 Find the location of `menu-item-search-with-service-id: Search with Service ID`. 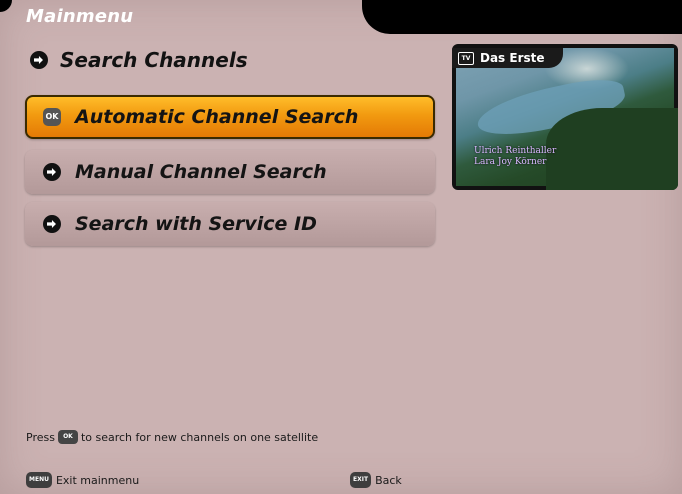

menu-item-search-with-service-id: Search with Service ID is located at coordinates (230, 224).